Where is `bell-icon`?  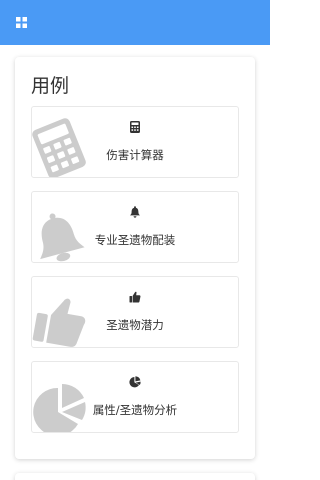 bell-icon is located at coordinates (135, 212).